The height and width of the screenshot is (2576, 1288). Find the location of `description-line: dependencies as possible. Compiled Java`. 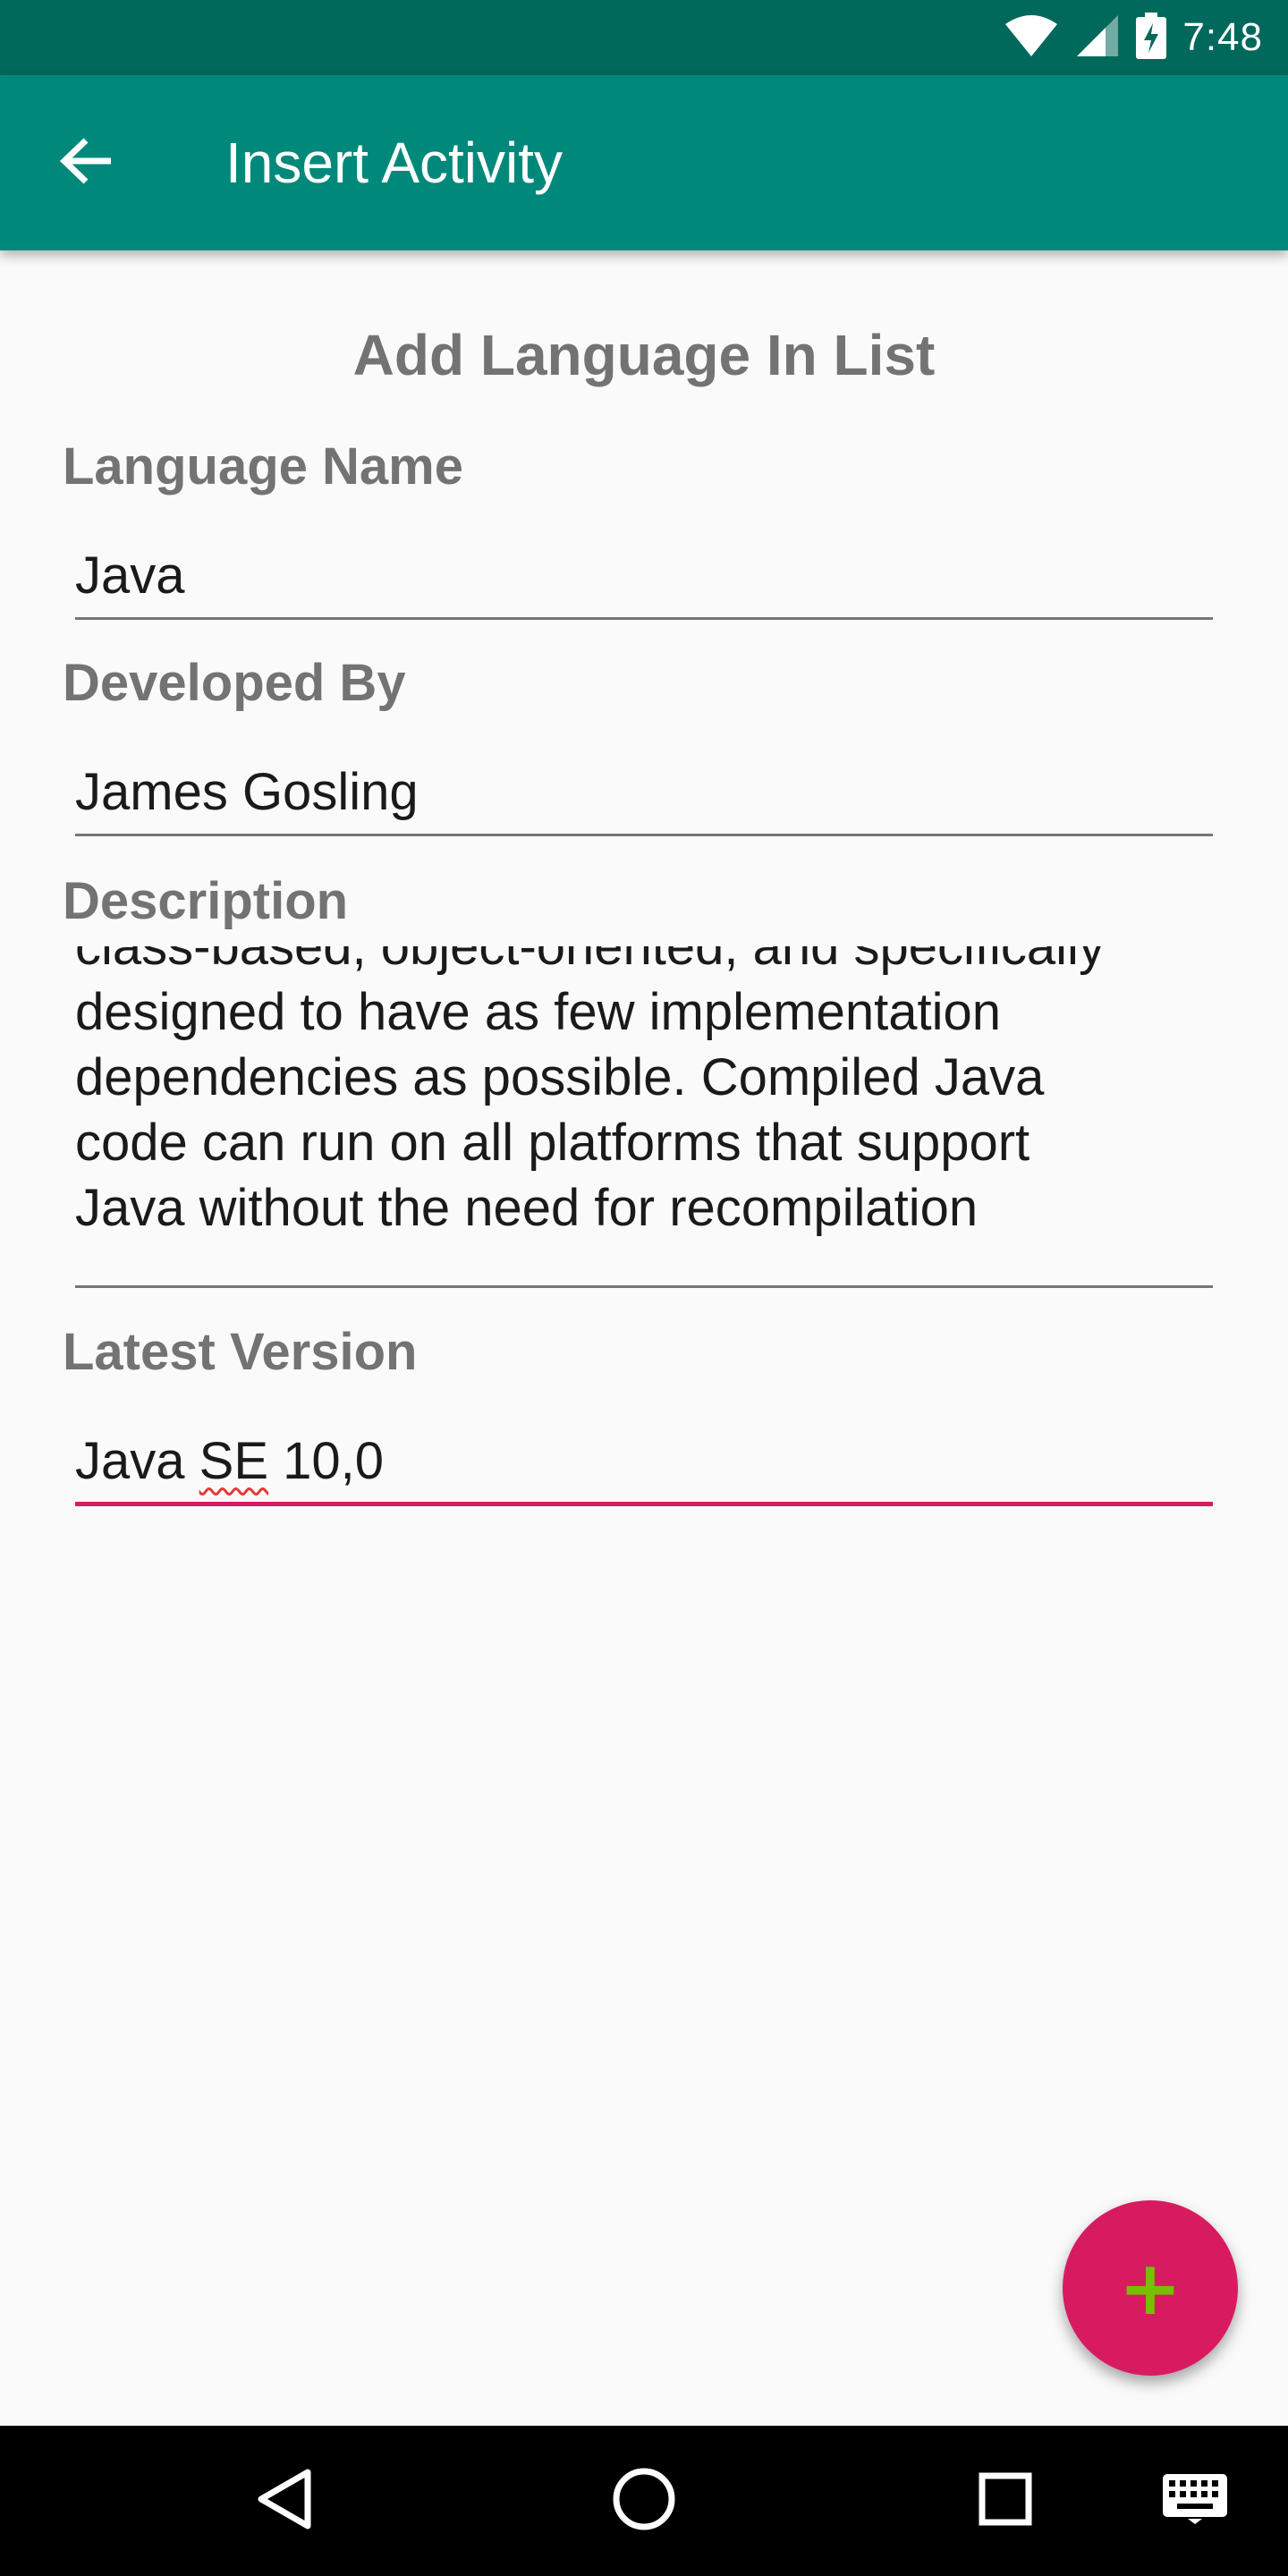

description-line: dependencies as possible. Compiled Java is located at coordinates (560, 1077).